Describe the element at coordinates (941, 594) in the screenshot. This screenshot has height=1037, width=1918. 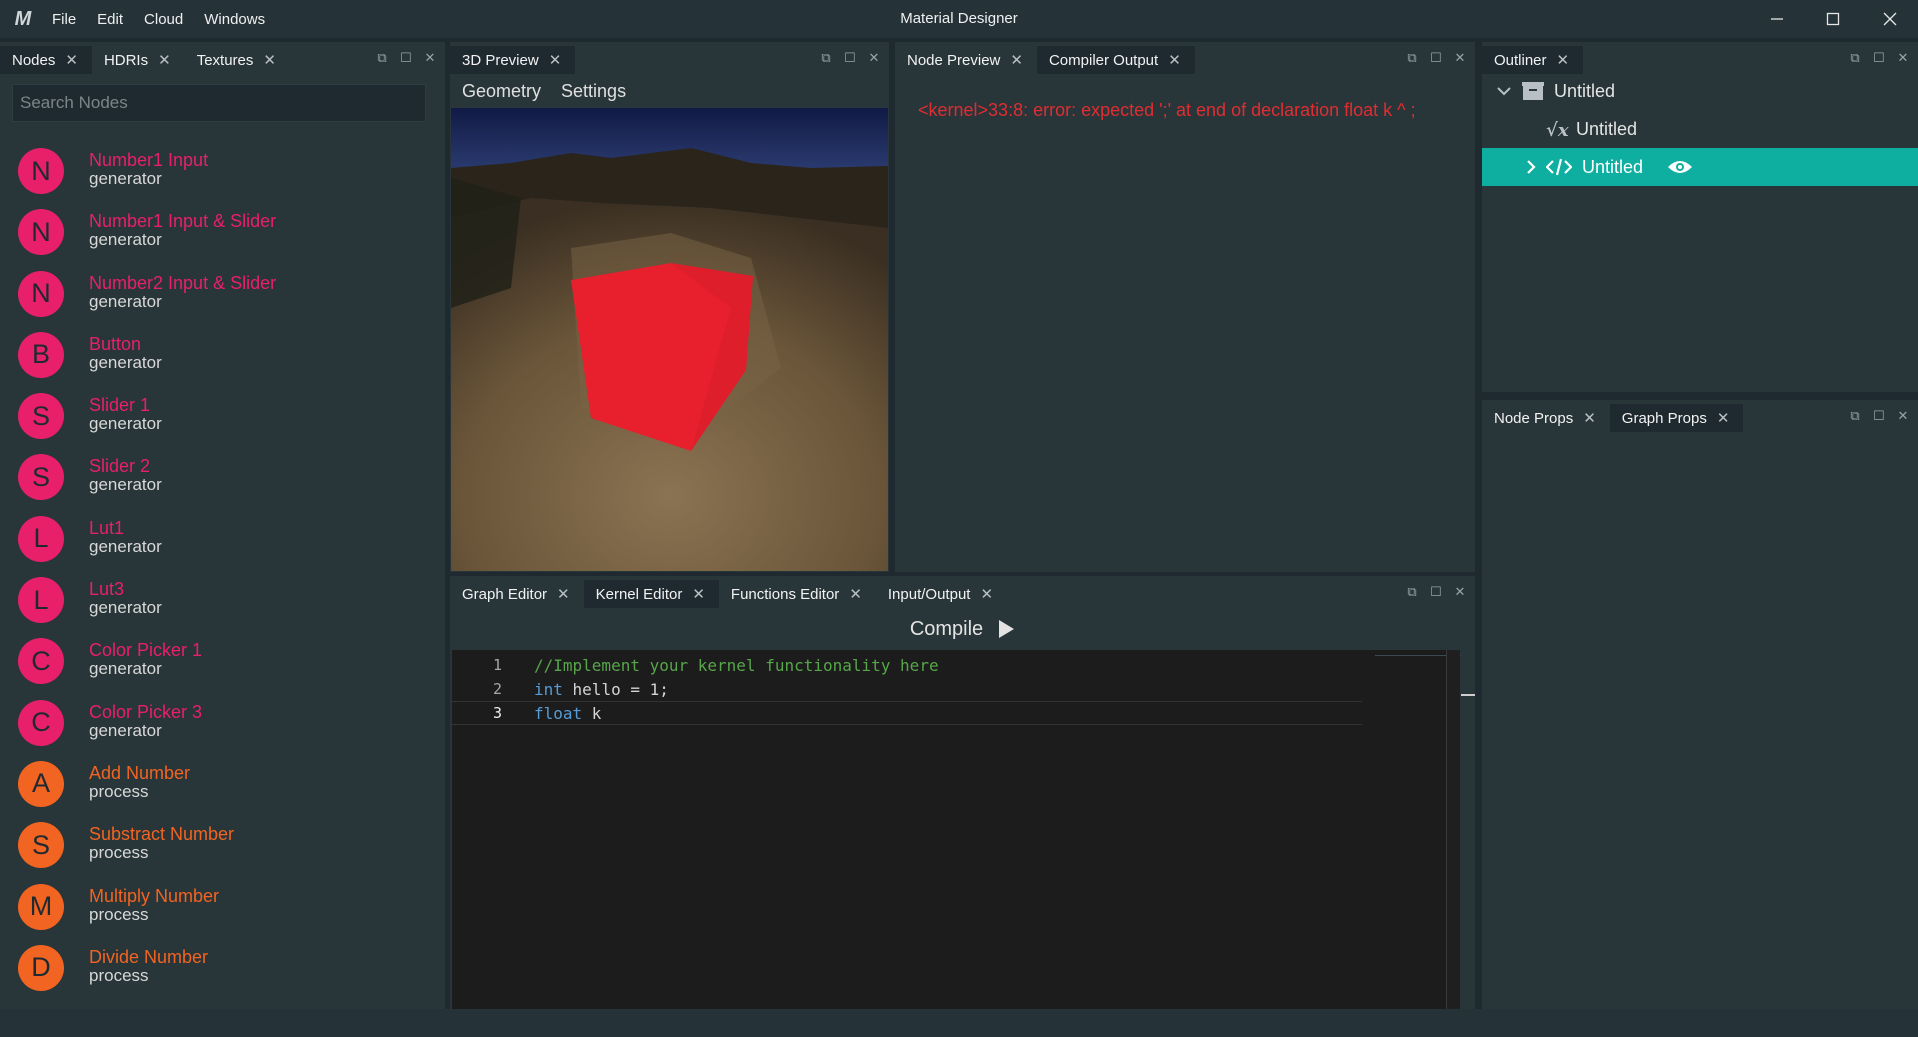
I see `tab-input-output: Input/Output ✕` at that location.